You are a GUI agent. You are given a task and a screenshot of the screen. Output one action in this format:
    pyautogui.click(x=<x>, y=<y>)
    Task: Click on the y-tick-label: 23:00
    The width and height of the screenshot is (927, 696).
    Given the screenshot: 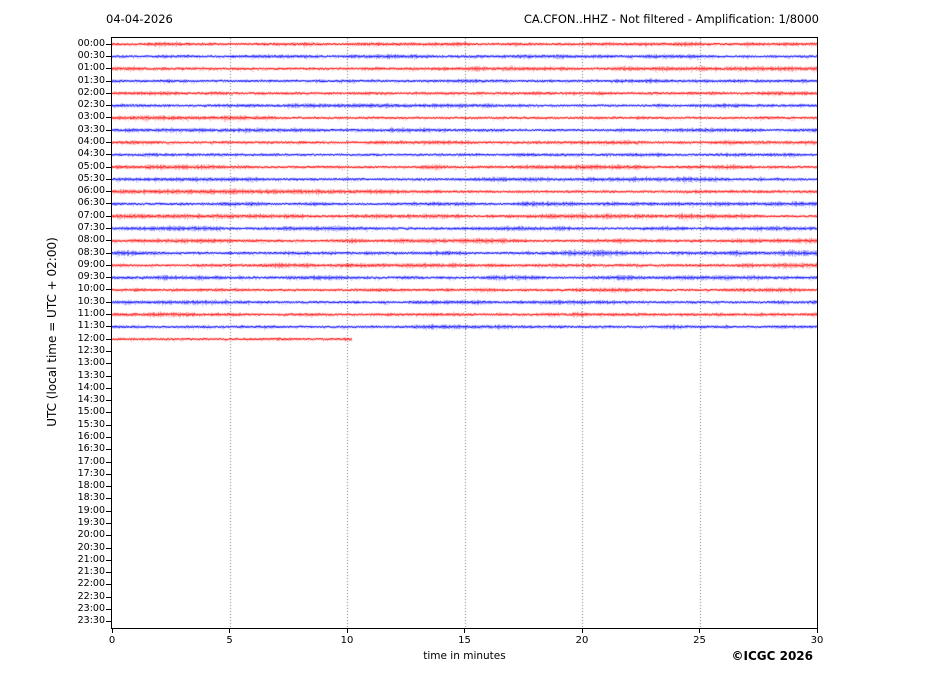 What is the action you would take?
    pyautogui.click(x=91, y=609)
    